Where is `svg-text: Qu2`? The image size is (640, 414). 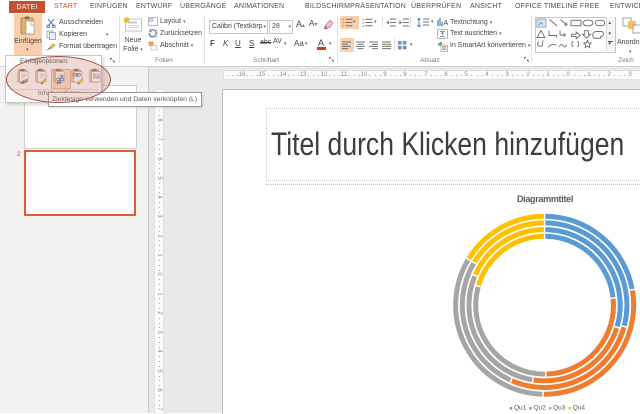 svg-text: Qu2 is located at coordinates (540, 408).